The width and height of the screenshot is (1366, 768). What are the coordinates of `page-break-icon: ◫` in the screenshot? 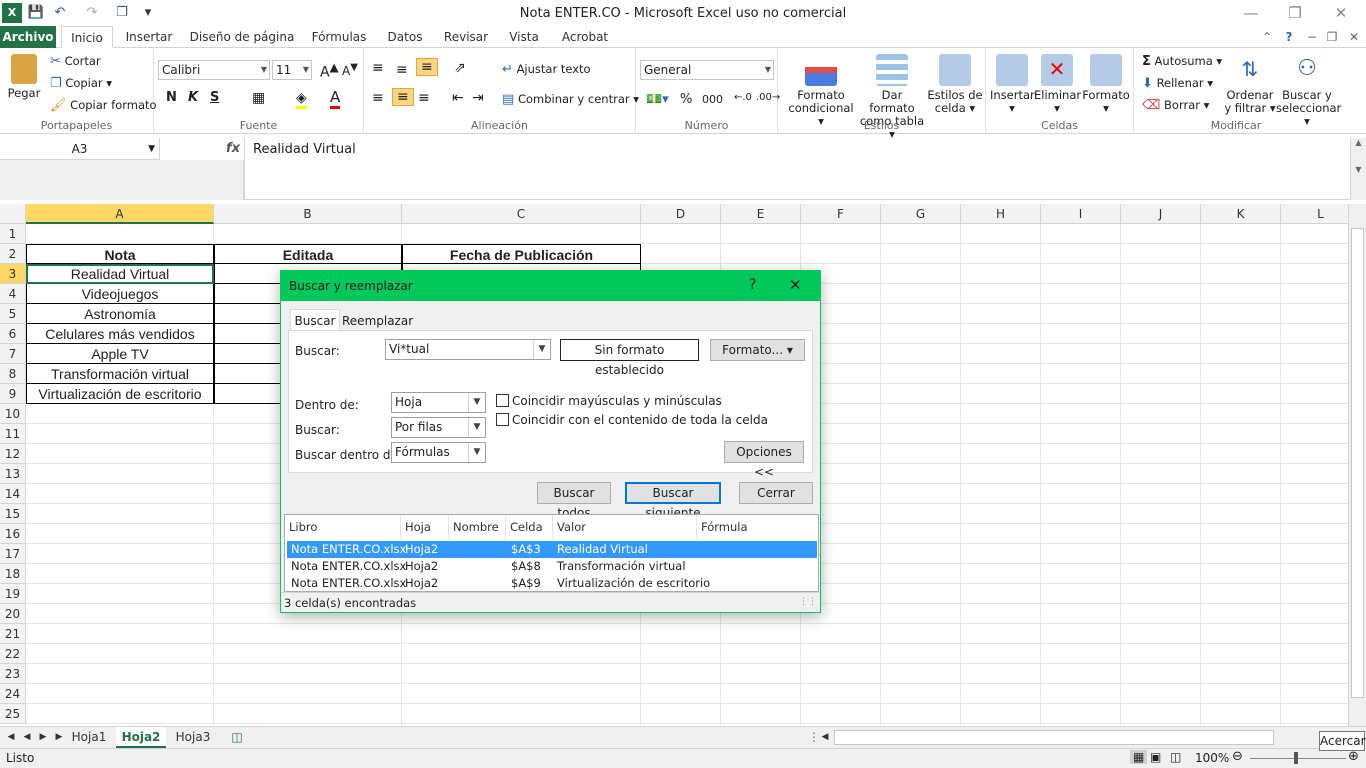 It's located at (1175, 757).